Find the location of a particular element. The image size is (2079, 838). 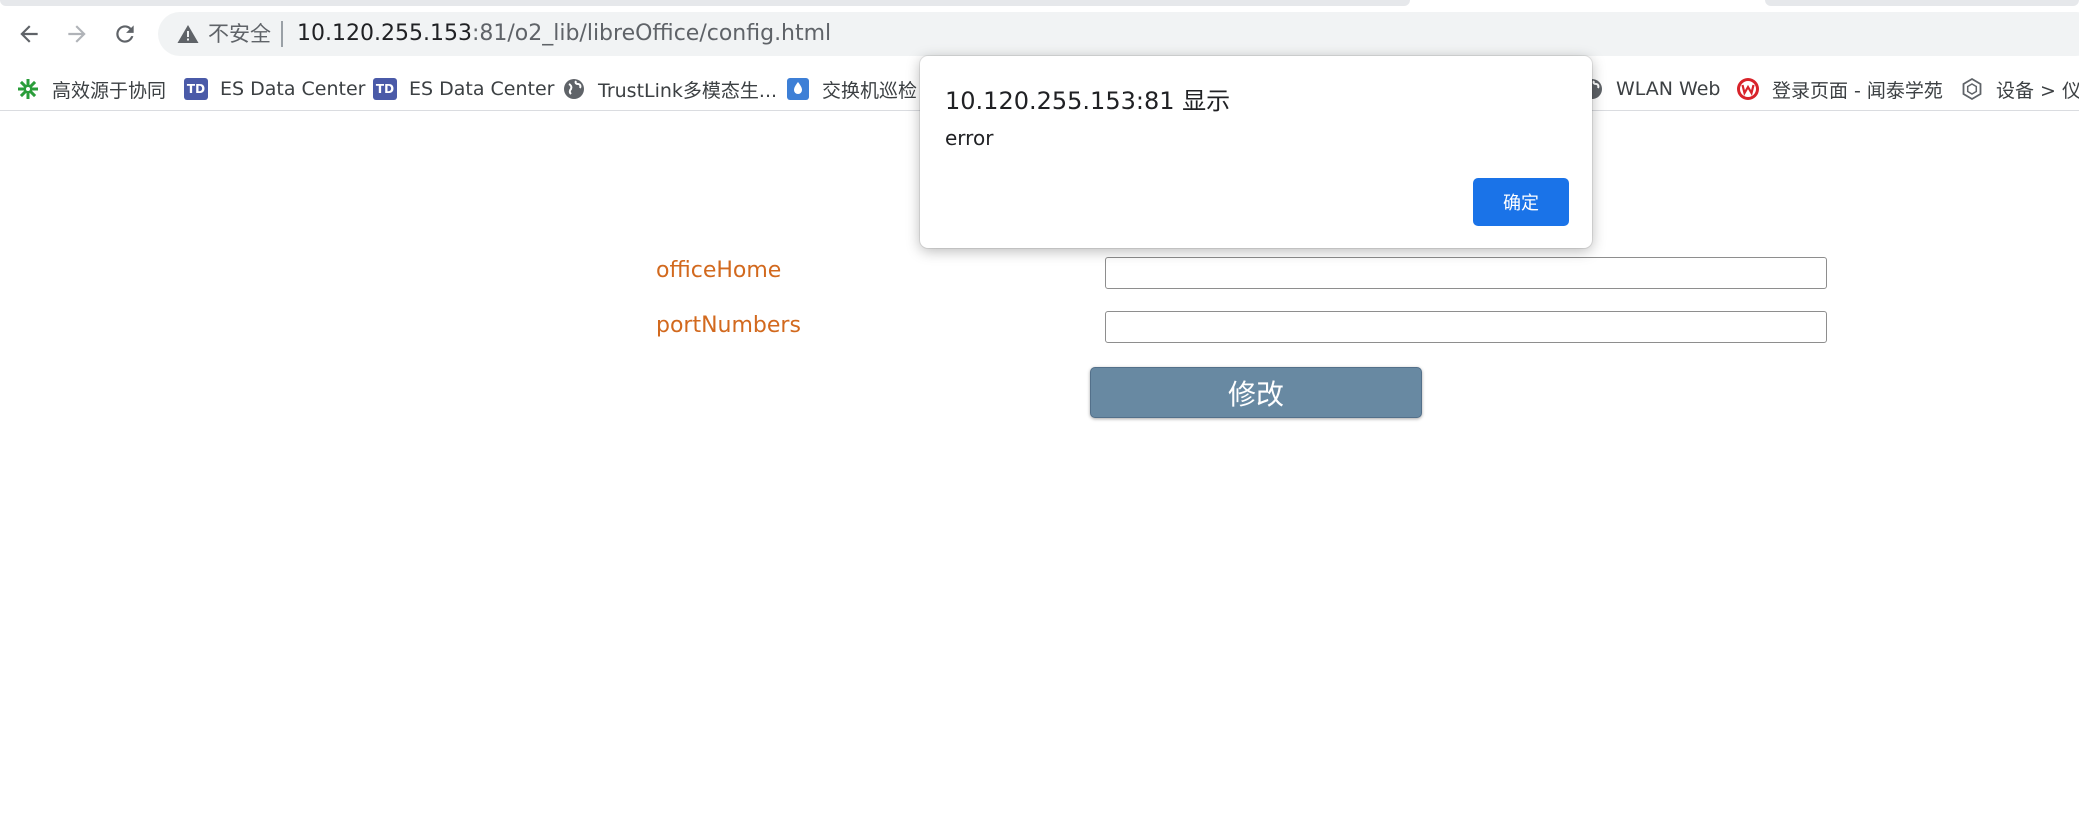

reload-button is located at coordinates (125, 34).